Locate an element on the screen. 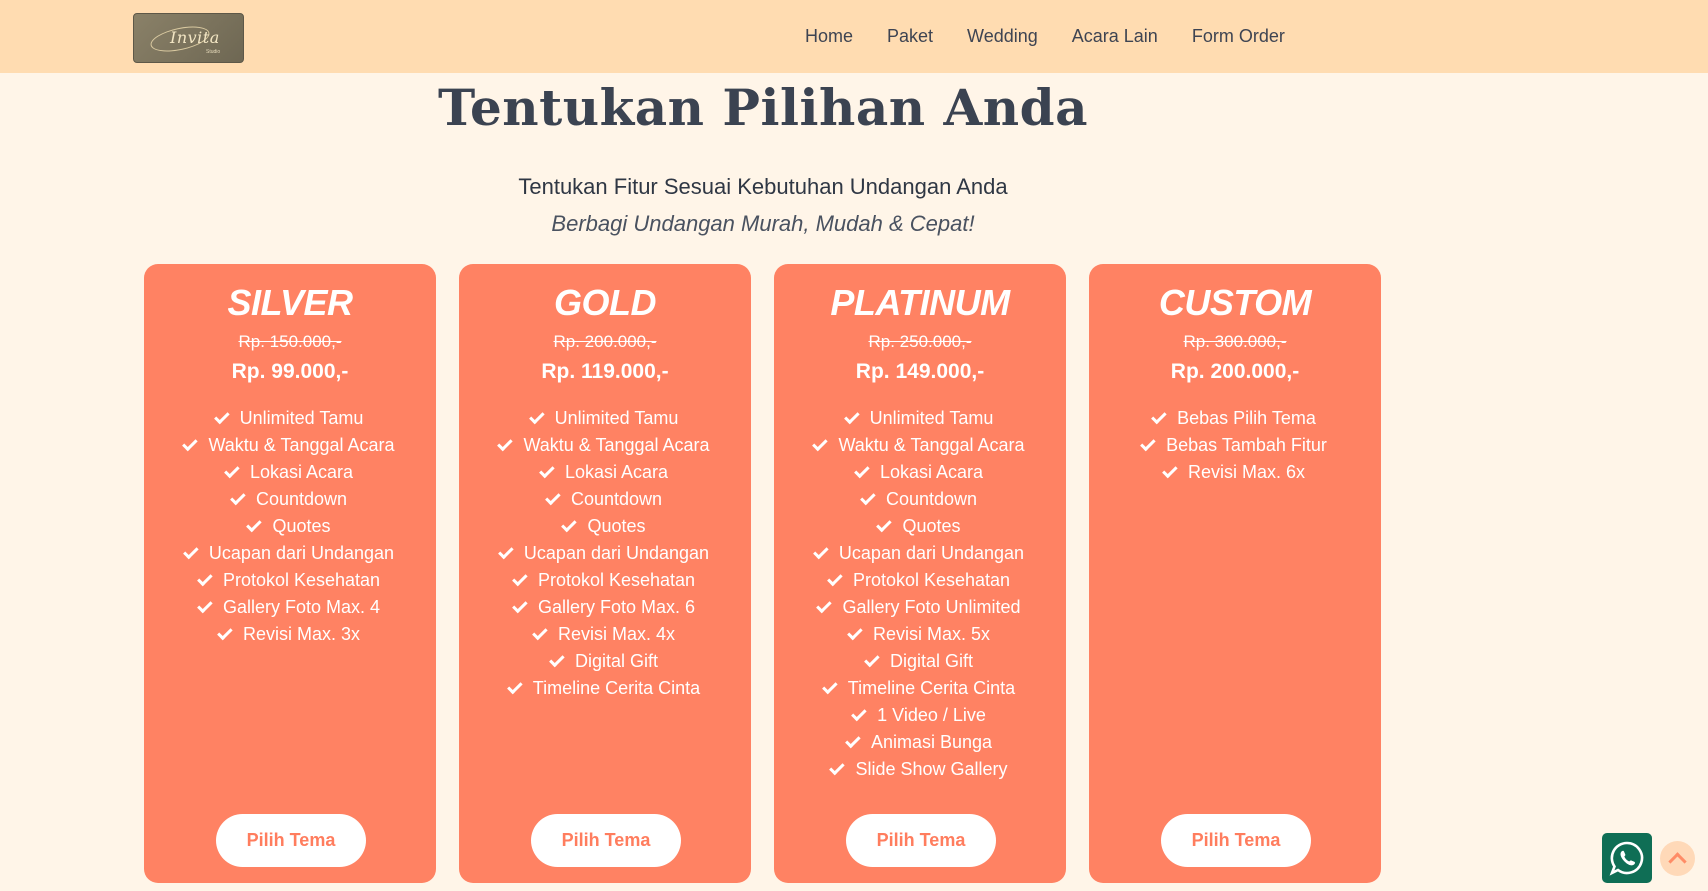 The height and width of the screenshot is (891, 1708). plan-feature-label: Revisi Max. 4x is located at coordinates (616, 634).